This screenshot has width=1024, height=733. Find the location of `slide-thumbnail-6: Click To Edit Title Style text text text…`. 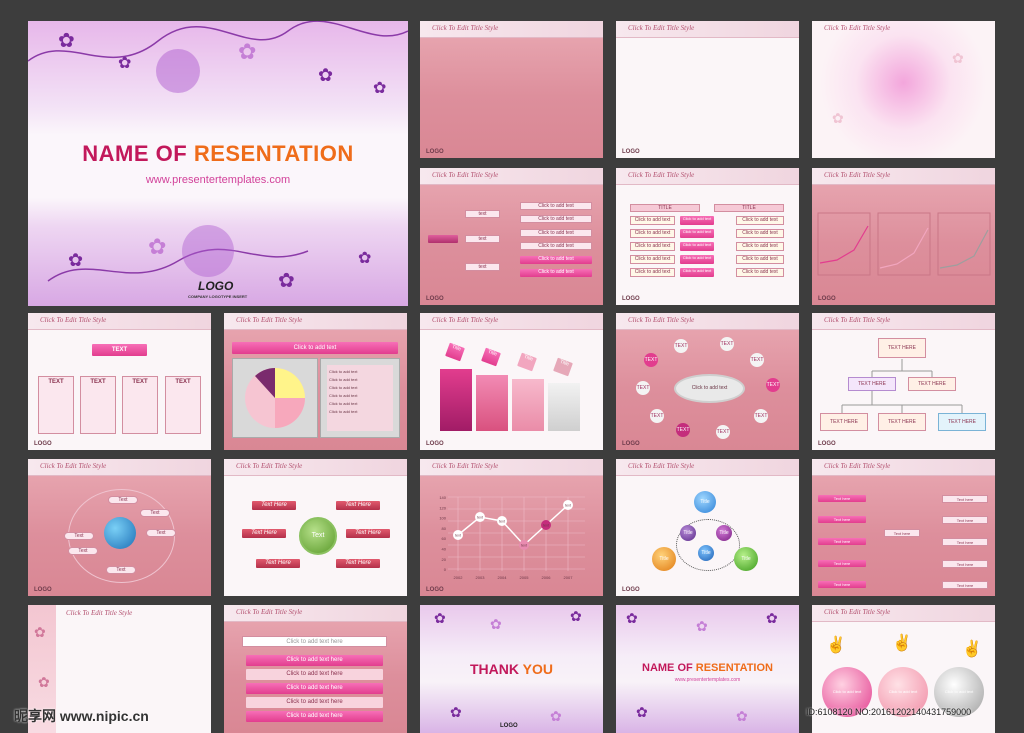

slide-thumbnail-6: Click To Edit Title Style text text text… is located at coordinates (511, 236).